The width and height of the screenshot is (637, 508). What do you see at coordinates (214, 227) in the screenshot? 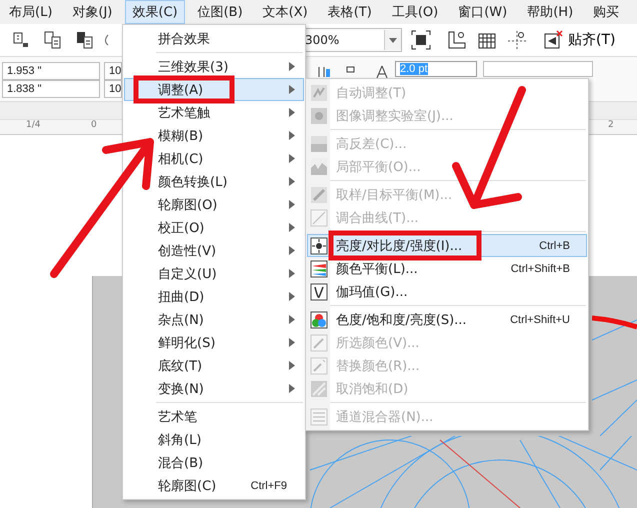
I see `menu-item: 校正(O)` at bounding box center [214, 227].